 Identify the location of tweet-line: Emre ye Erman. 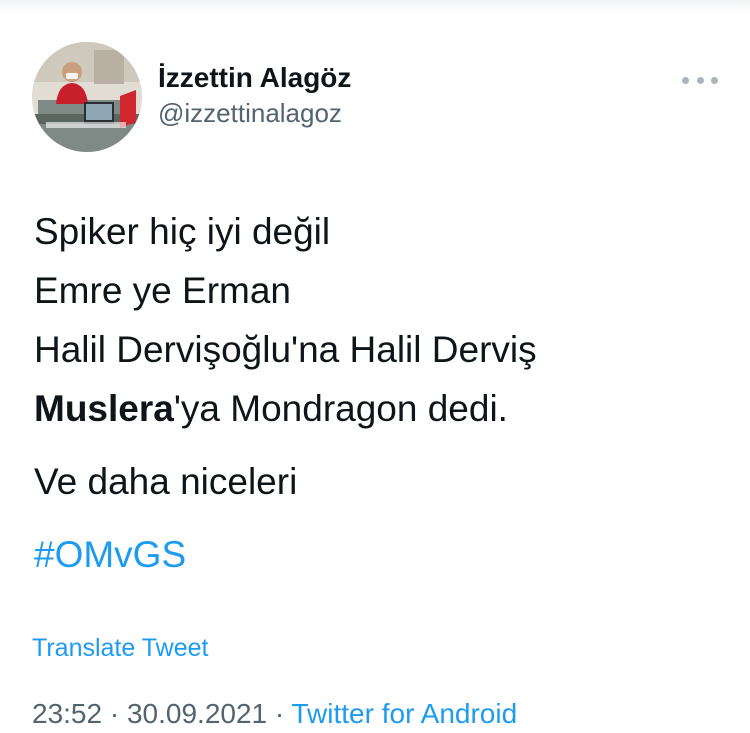
(163, 290).